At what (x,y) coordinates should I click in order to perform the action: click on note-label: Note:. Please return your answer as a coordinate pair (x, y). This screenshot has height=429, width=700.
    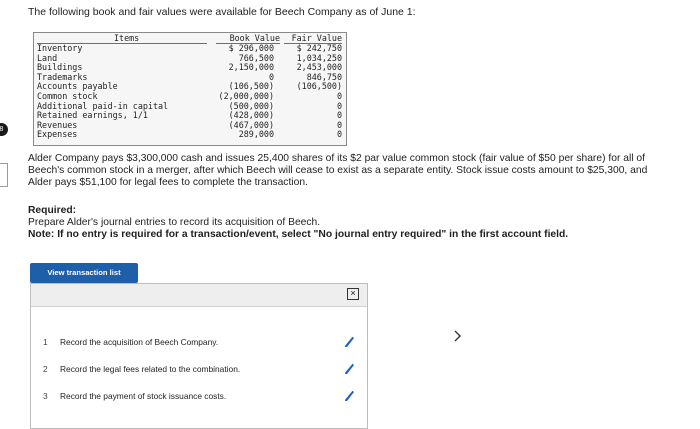
    Looking at the image, I should click on (41, 234).